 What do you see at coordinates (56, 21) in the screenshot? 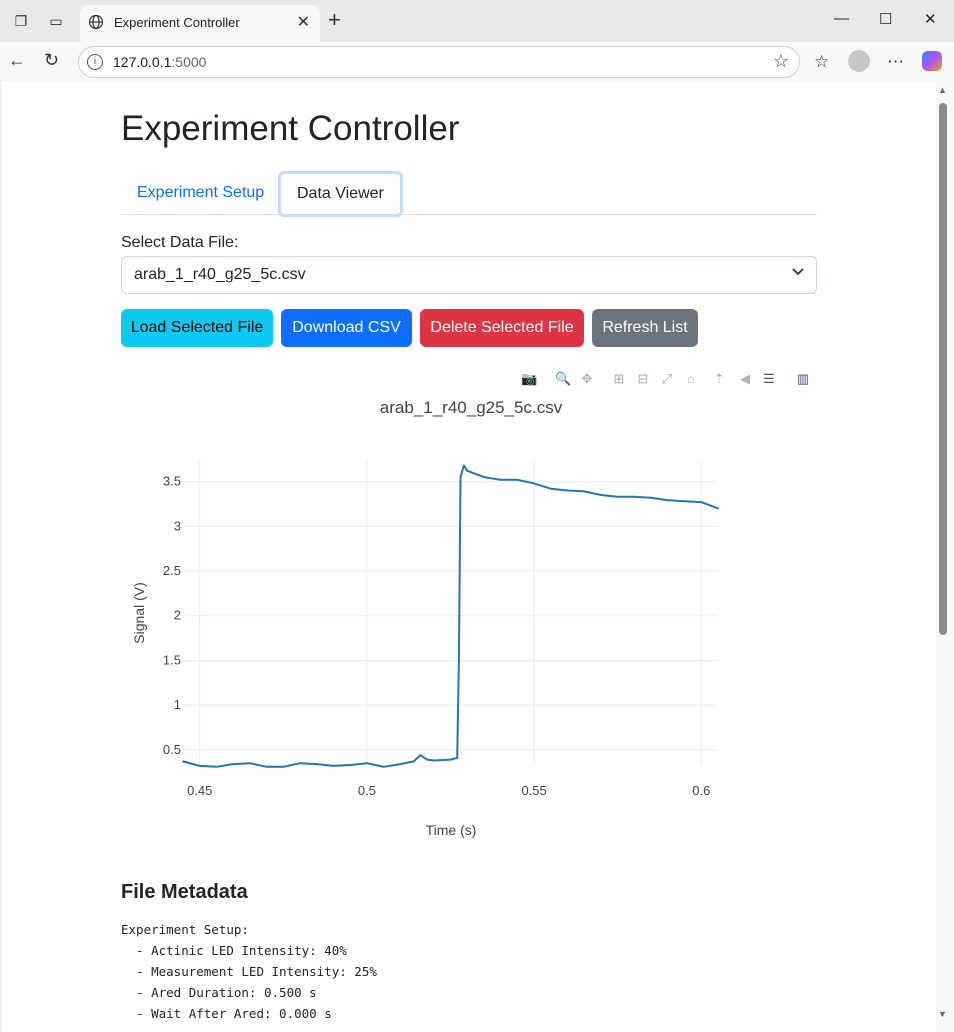
I see `tab-actions-icon: ▭` at bounding box center [56, 21].